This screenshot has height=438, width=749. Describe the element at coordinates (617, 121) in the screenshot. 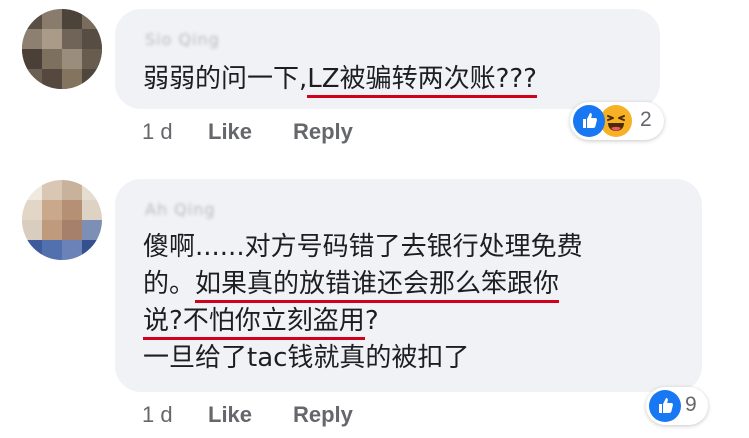

I see `reaction-summary: 2` at that location.